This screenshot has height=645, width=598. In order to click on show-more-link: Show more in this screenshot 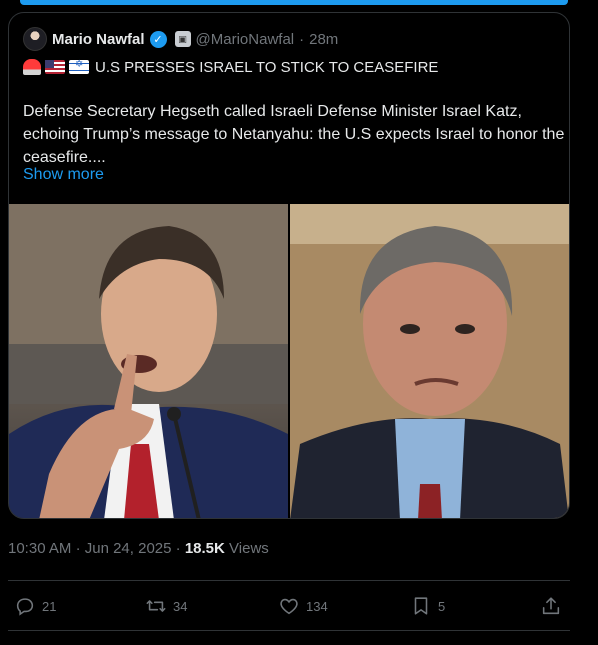, I will do `click(63, 175)`.